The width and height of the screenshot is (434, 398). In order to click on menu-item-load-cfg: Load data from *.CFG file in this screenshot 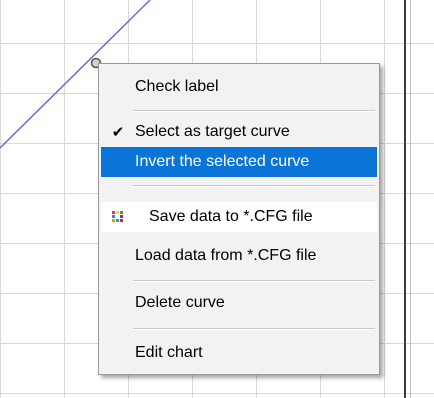, I will do `click(239, 256)`.